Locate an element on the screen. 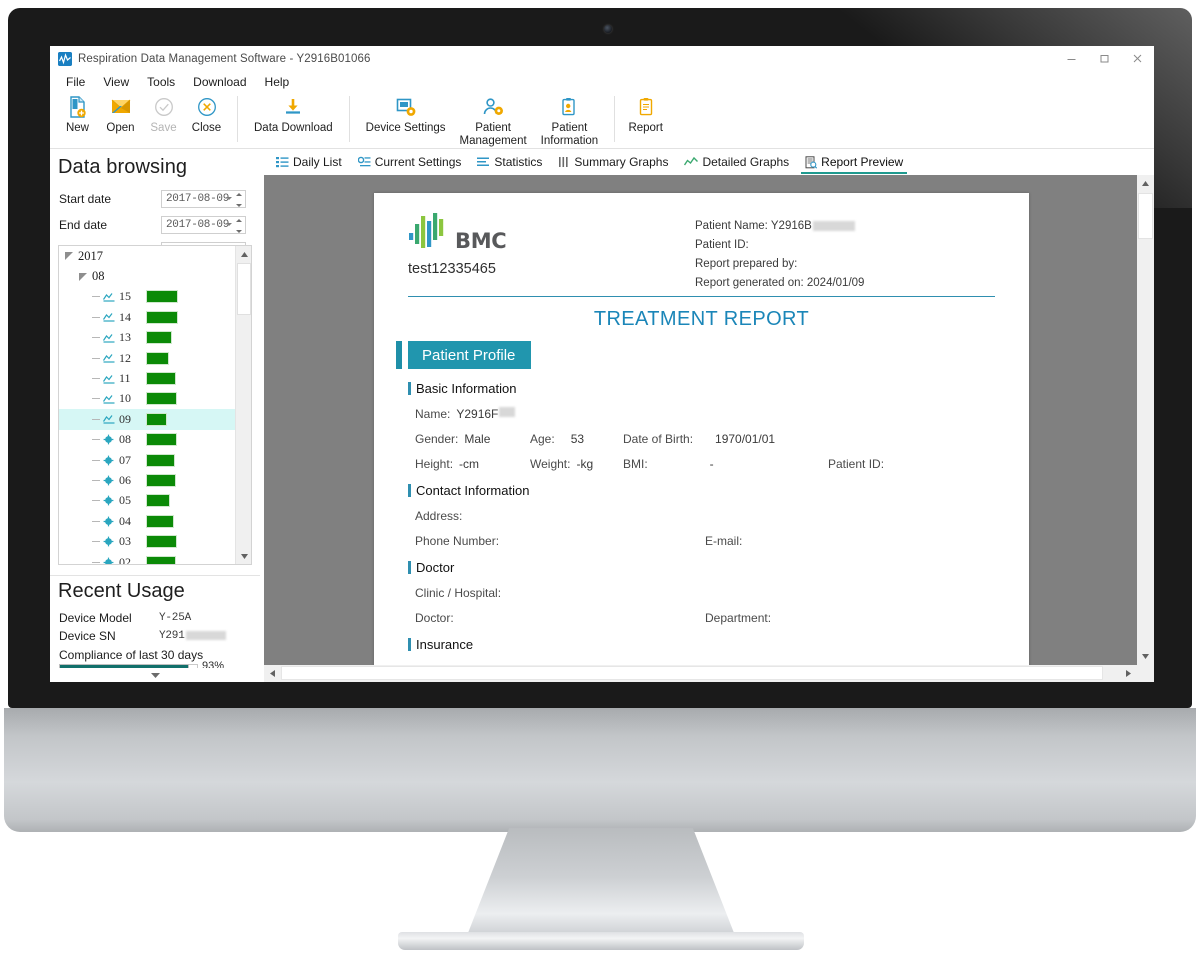  subsection-accent-icon is located at coordinates (409, 388).